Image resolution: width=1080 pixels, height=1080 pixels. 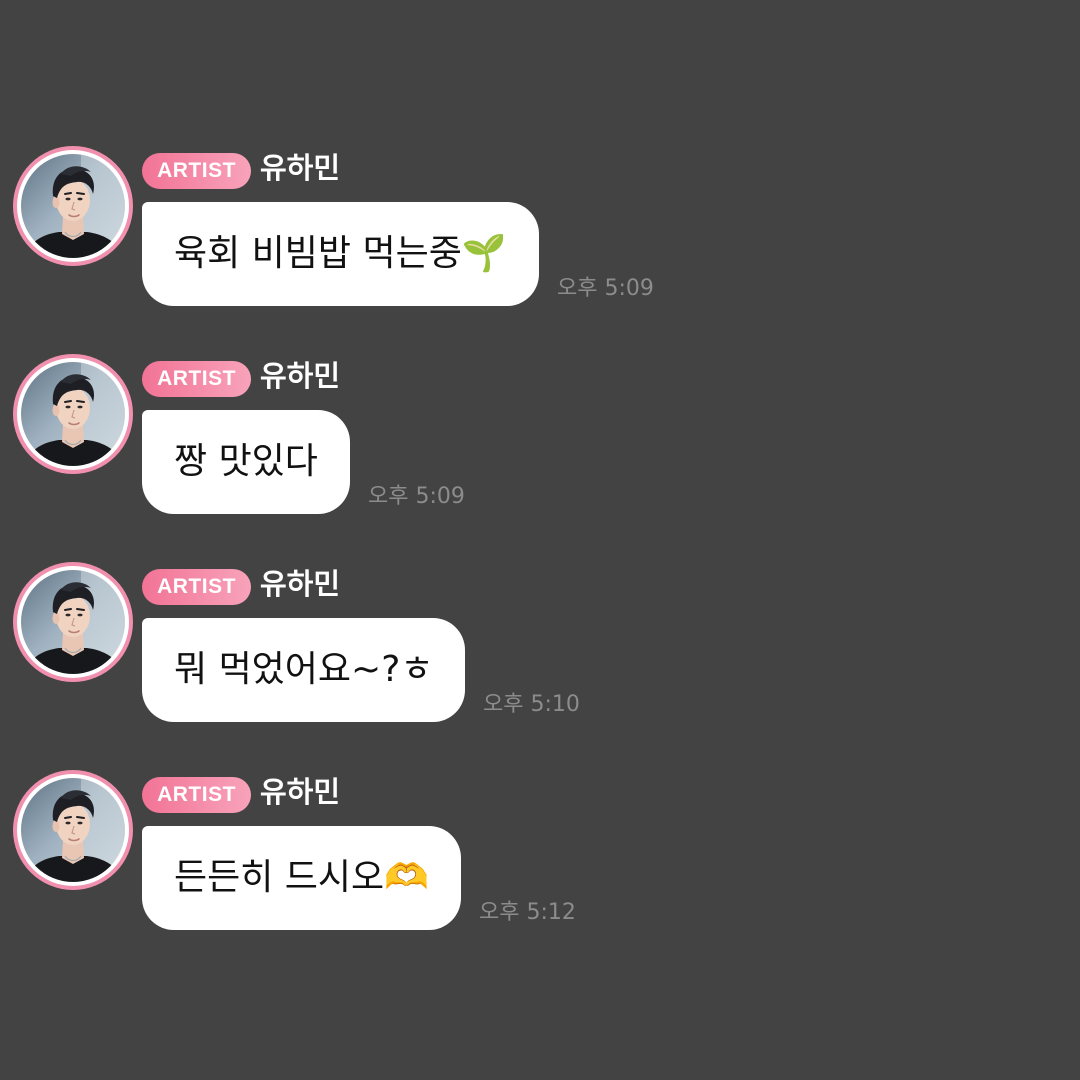 What do you see at coordinates (527, 912) in the screenshot?
I see `message-time: 오후 5:12` at bounding box center [527, 912].